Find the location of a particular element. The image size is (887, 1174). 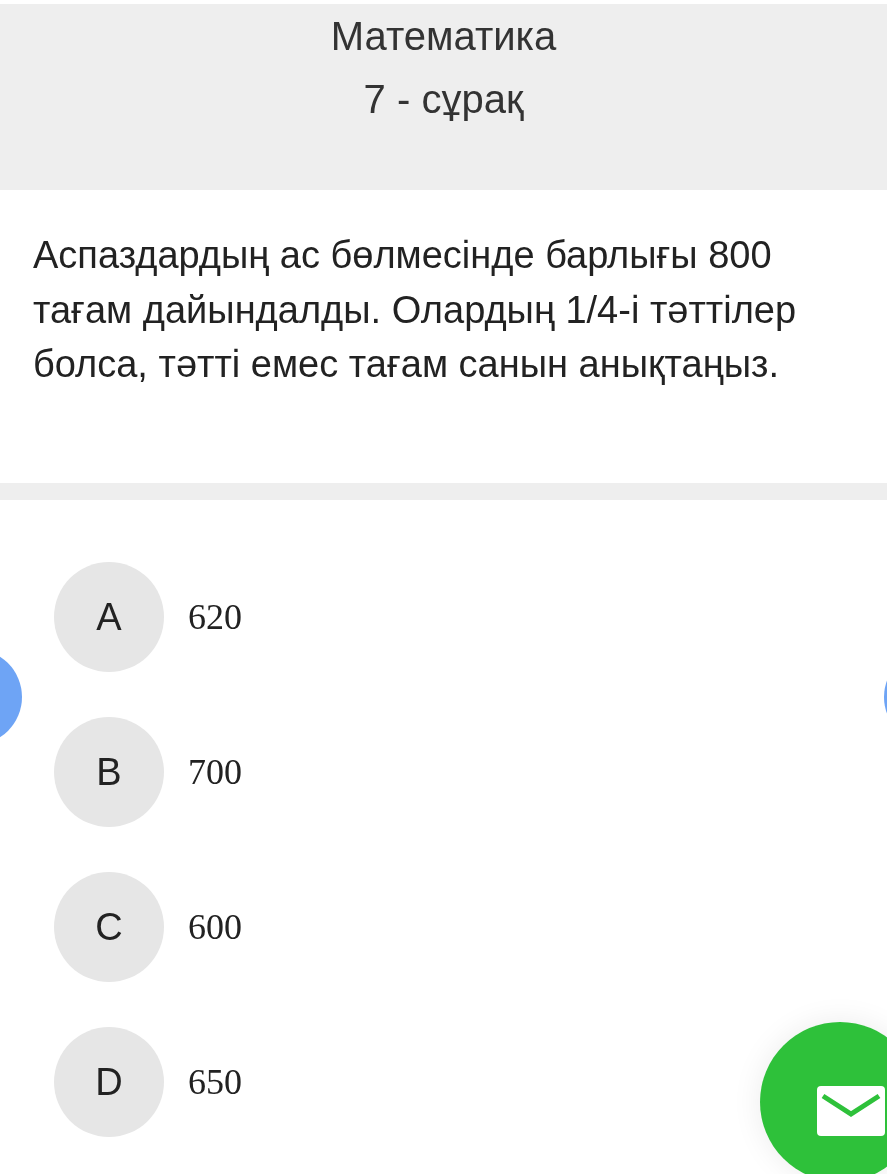

option-letter: A is located at coordinates (109, 617).